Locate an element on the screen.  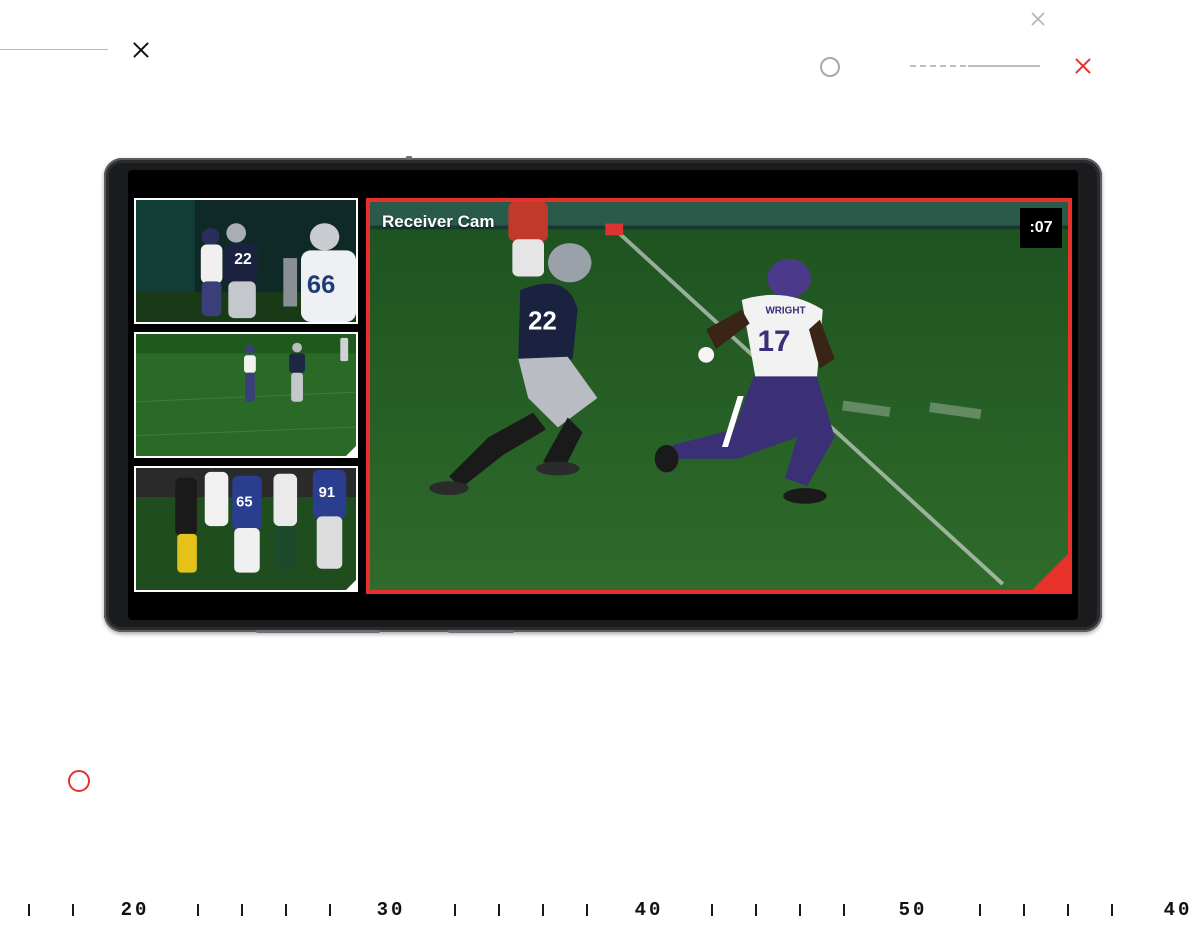
close-icon-red is located at coordinates (1083, 66).